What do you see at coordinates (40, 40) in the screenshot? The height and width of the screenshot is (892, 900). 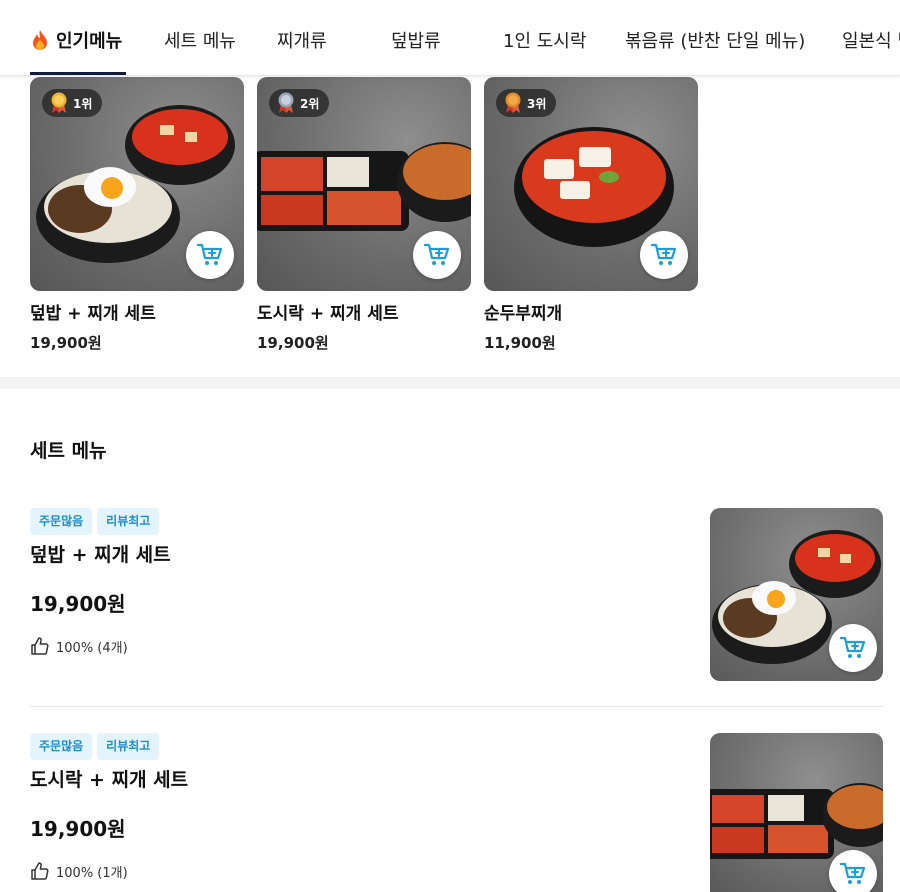 I see `flame-icon` at bounding box center [40, 40].